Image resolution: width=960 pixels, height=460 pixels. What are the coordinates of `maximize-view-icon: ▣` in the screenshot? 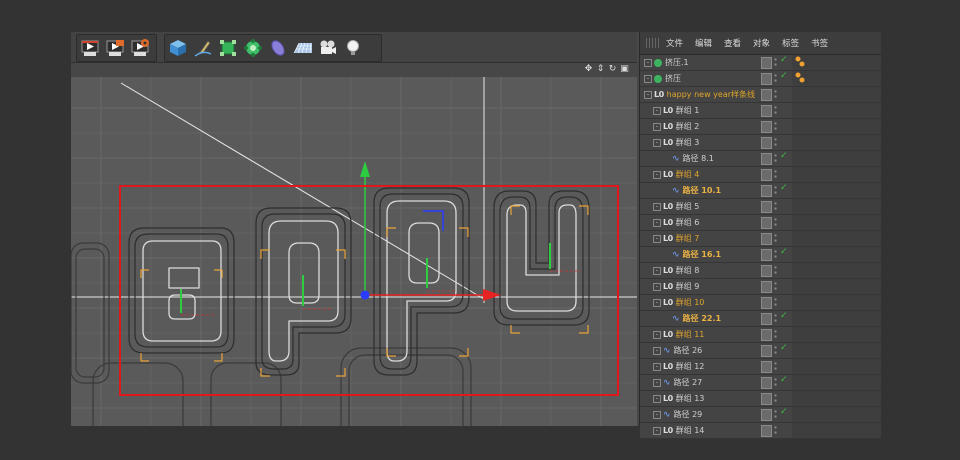 It's located at (624, 69).